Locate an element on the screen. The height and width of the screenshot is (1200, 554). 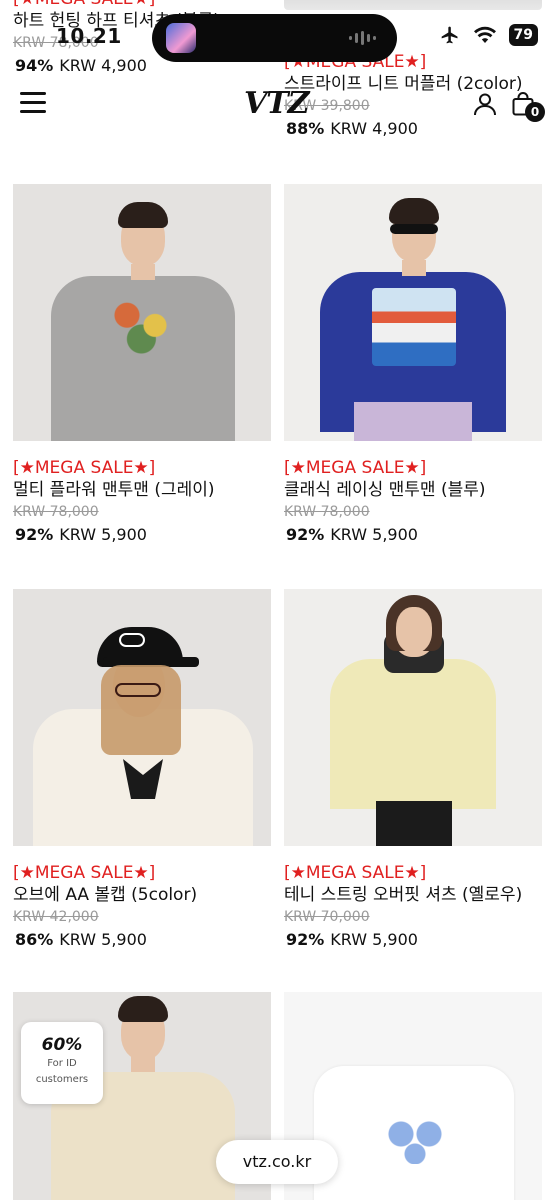
user-account-icon is located at coordinates (485, 104).